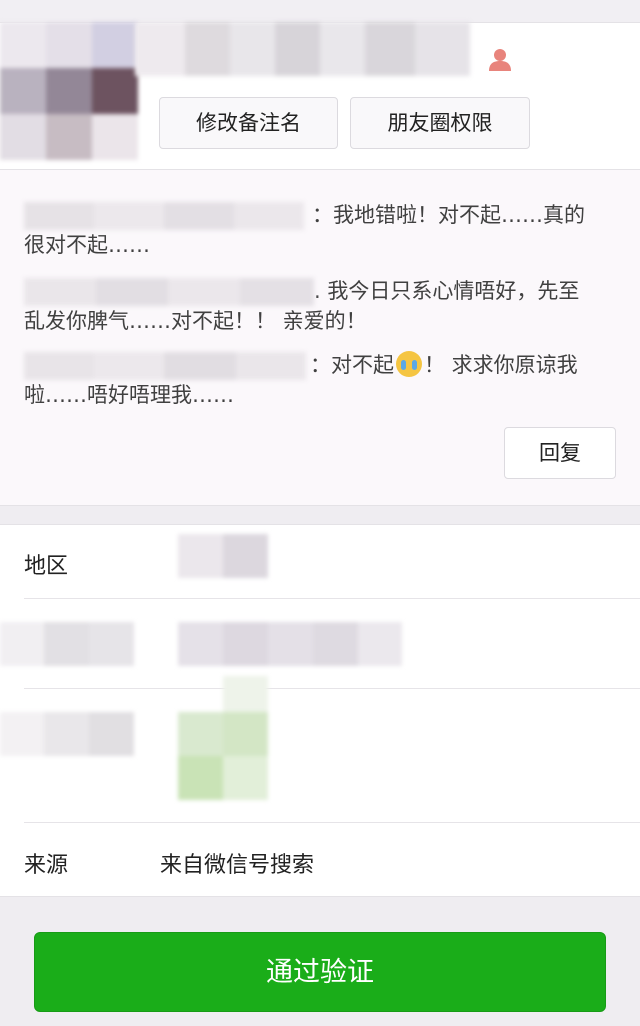 The height and width of the screenshot is (1026, 640). Describe the element at coordinates (560, 453) in the screenshot. I see `reply-button: 回复` at that location.